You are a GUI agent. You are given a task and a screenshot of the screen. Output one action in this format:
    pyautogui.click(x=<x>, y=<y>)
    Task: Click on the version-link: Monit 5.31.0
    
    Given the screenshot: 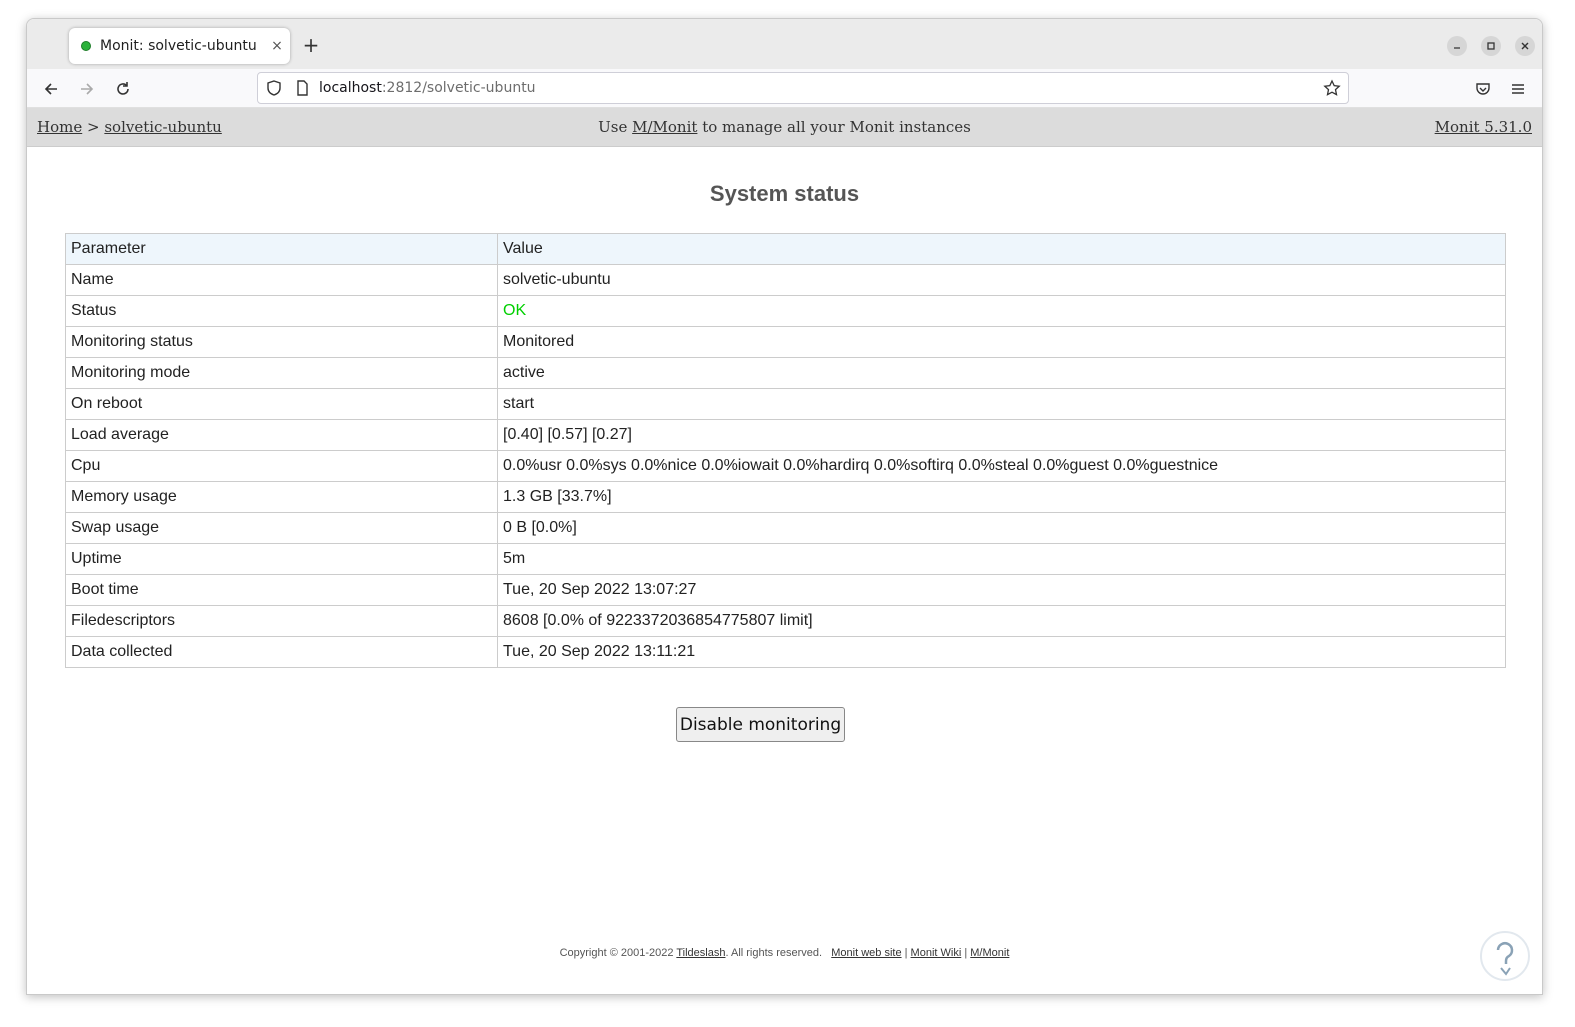 What is the action you would take?
    pyautogui.click(x=1483, y=127)
    